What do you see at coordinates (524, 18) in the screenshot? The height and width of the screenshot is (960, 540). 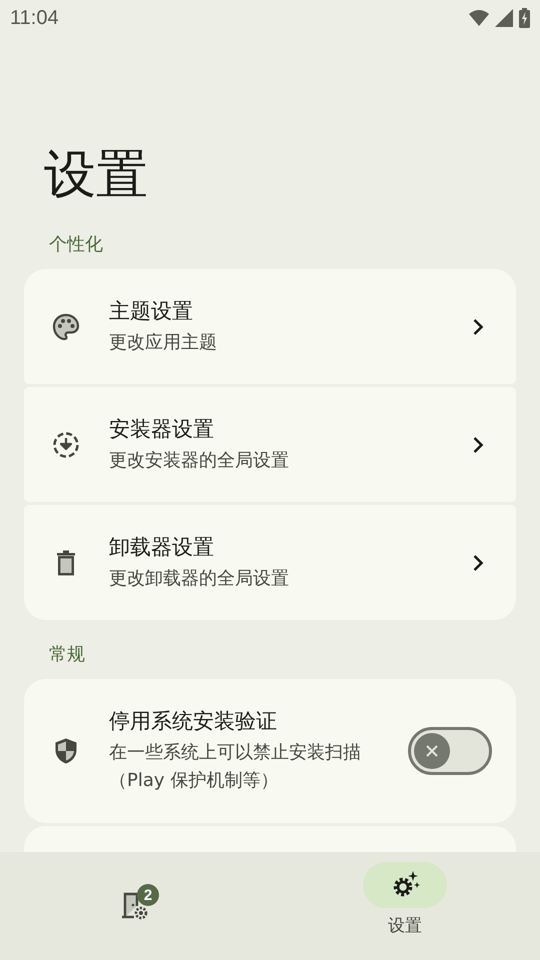 I see `battery-charging-icon` at bounding box center [524, 18].